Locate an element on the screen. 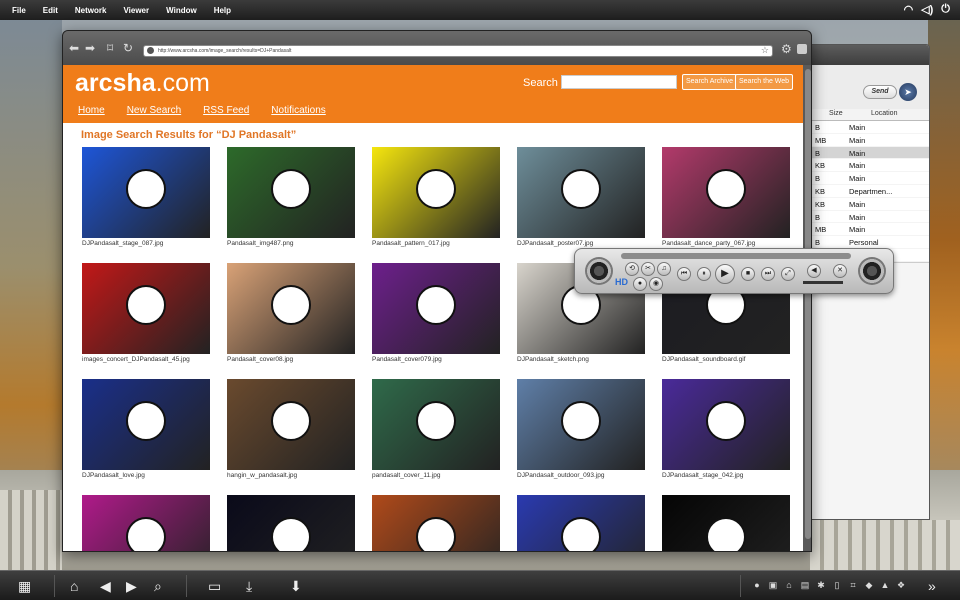  result-caption: Pandasalt_cover08.jpg is located at coordinates (291, 359).